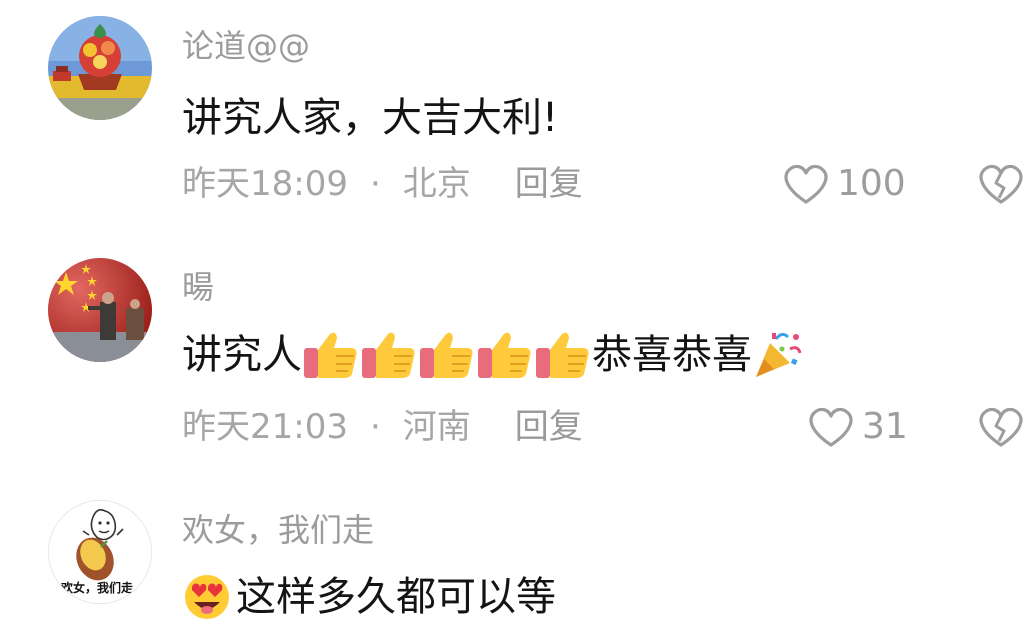 The height and width of the screenshot is (637, 1026). I want to click on avatar: 欢女，我们走, so click(100, 552).